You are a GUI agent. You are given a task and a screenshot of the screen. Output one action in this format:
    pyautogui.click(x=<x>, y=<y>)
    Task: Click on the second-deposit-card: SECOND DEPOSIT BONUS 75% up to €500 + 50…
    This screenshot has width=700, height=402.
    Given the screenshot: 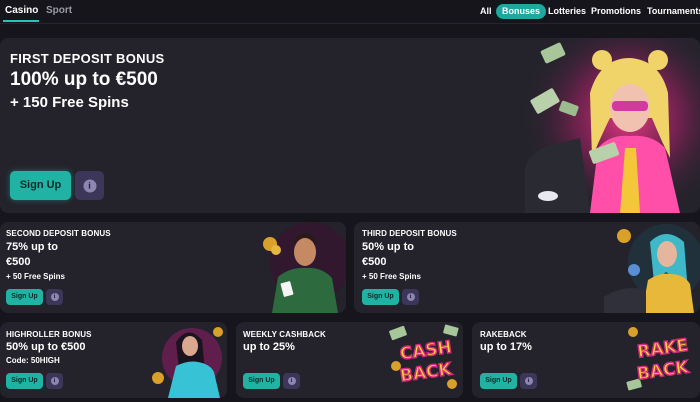 What is the action you would take?
    pyautogui.click(x=173, y=267)
    